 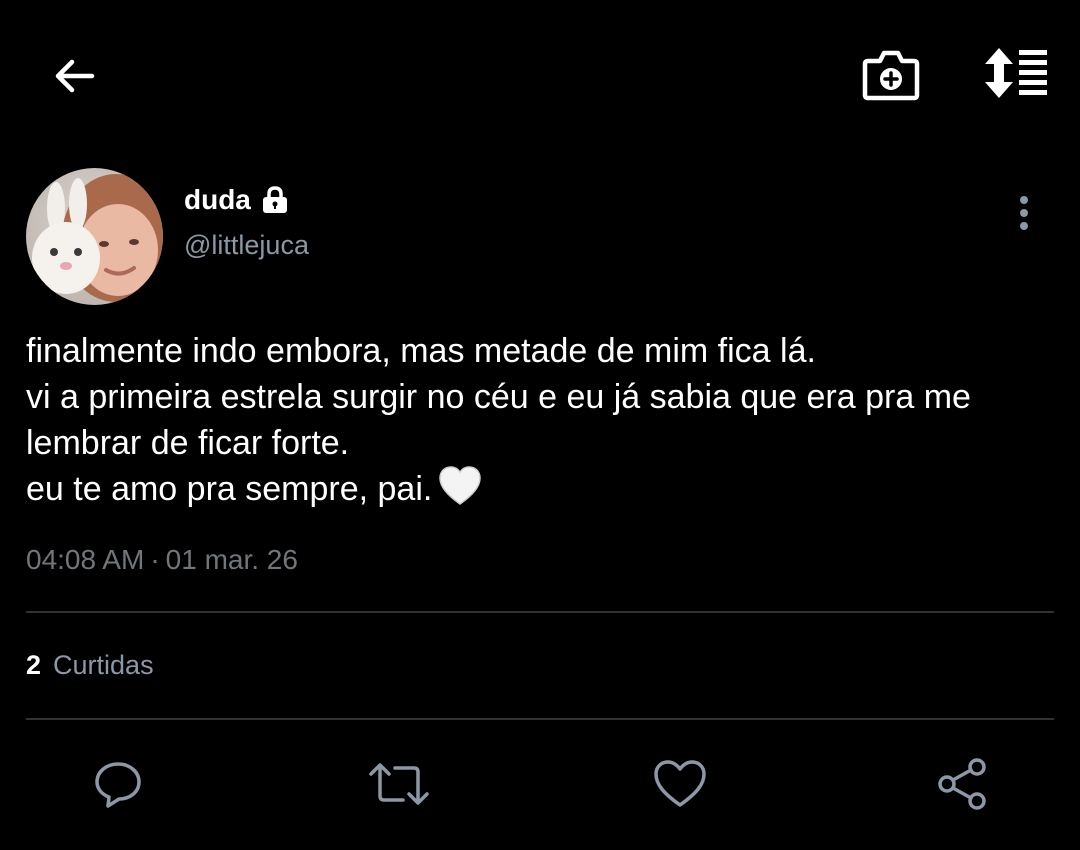 What do you see at coordinates (34, 665) in the screenshot?
I see `likes-count: 2` at bounding box center [34, 665].